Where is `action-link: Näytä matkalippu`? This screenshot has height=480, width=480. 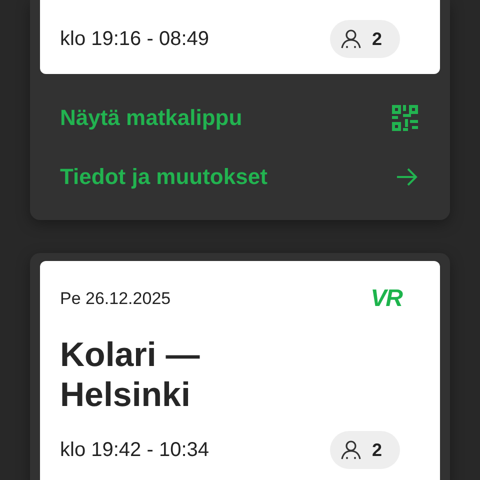
action-link: Näytä matkalippu is located at coordinates (240, 117).